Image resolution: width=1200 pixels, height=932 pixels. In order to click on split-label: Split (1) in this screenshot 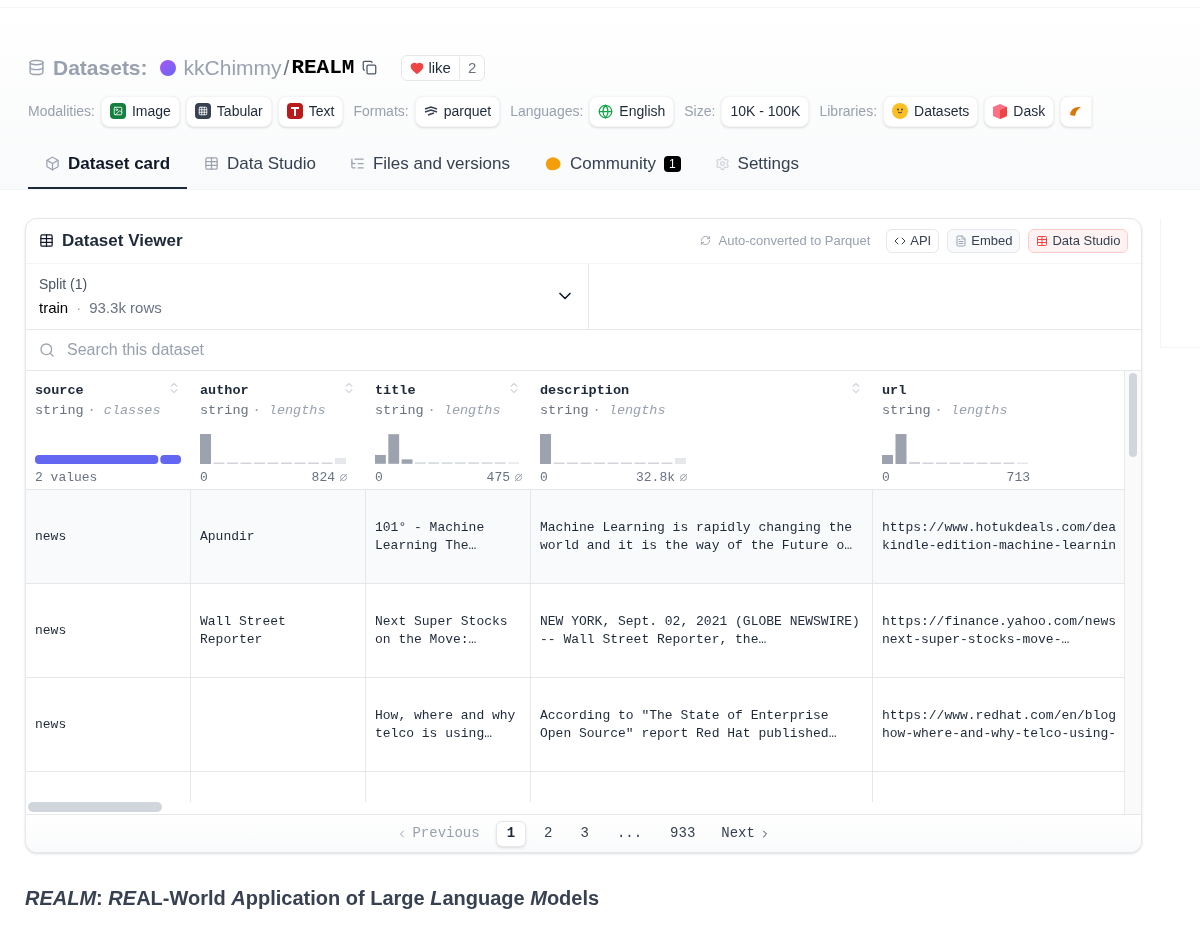, I will do `click(64, 284)`.